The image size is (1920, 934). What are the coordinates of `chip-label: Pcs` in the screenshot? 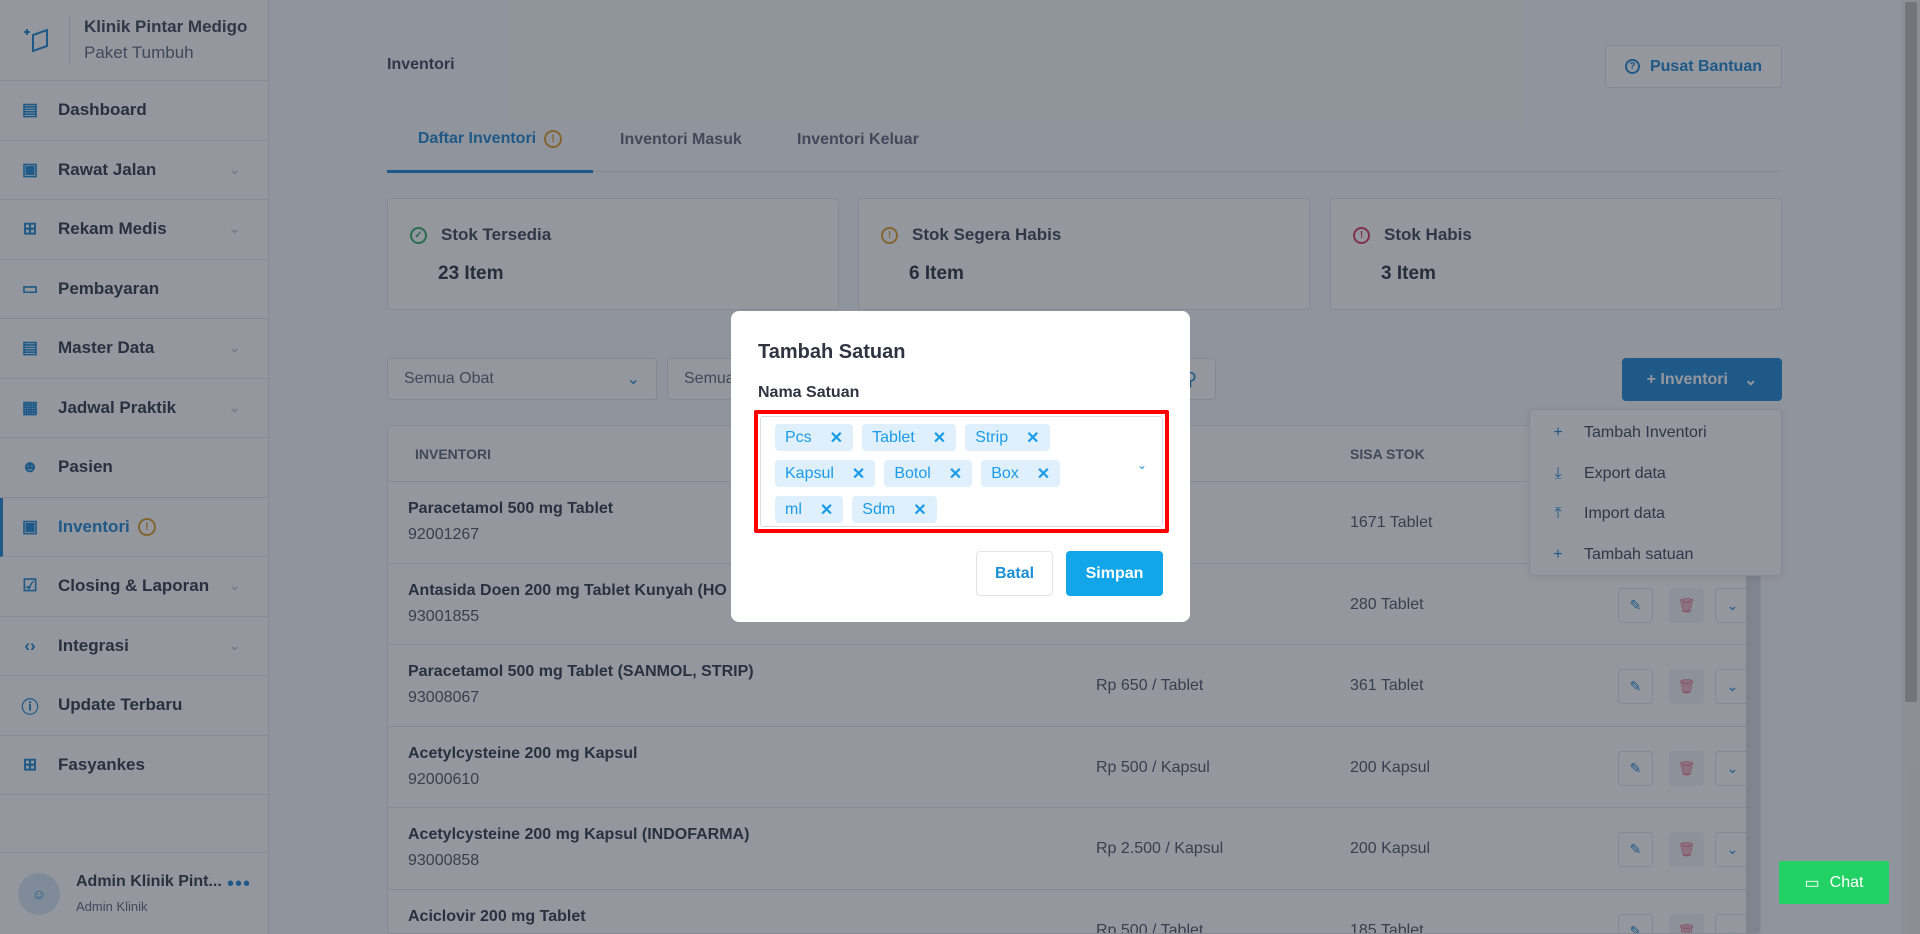 It's located at (798, 437).